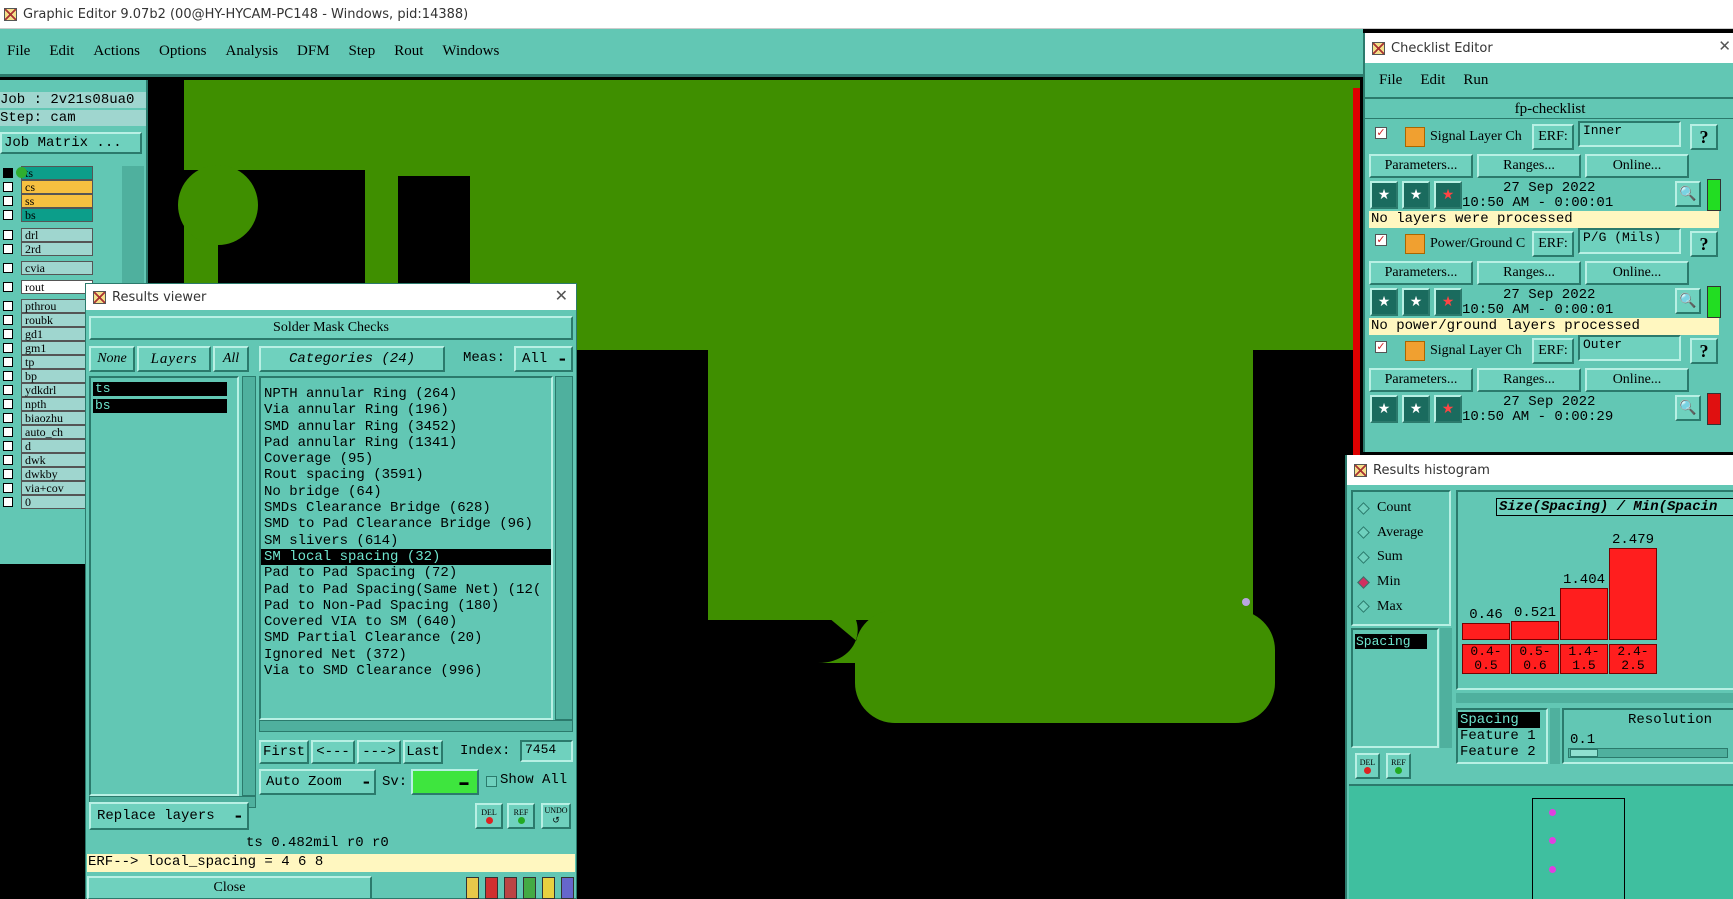 This screenshot has width=1733, height=899. What do you see at coordinates (61, 51) in the screenshot?
I see `menu-edit: Edit` at bounding box center [61, 51].